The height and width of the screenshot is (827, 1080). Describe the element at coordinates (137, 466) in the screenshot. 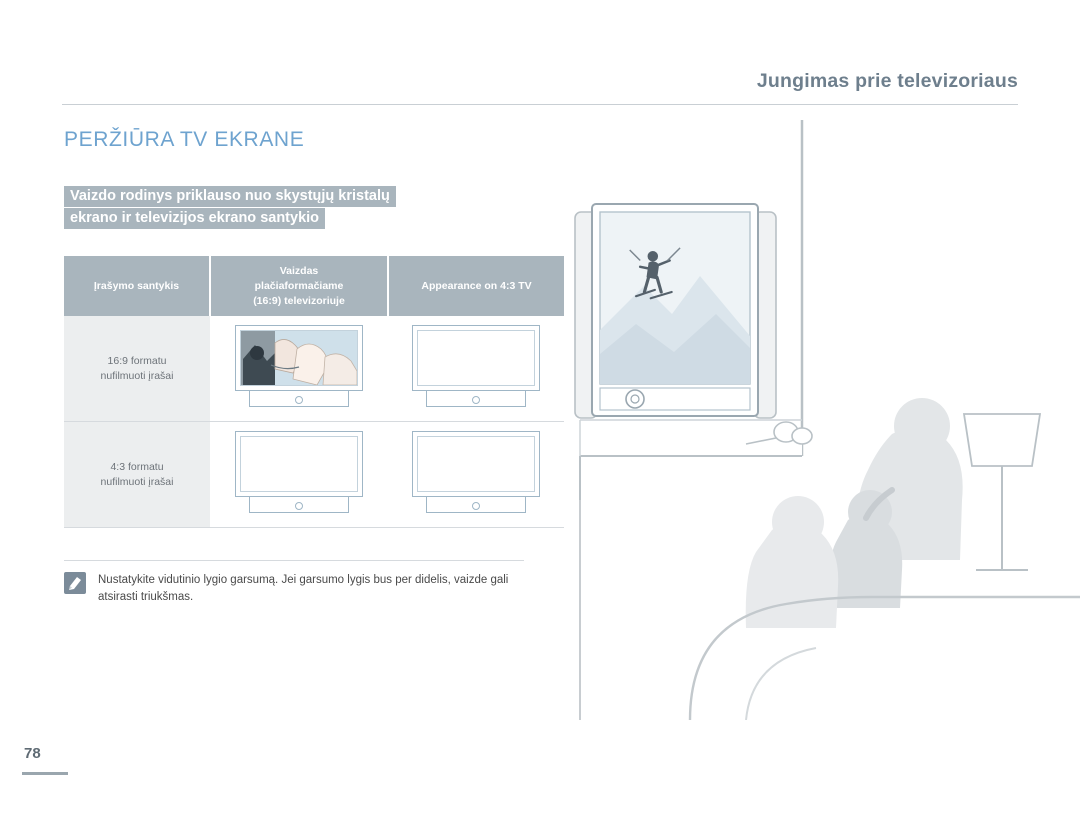

I see `row-label-43-line1: 4:3 formatu` at that location.